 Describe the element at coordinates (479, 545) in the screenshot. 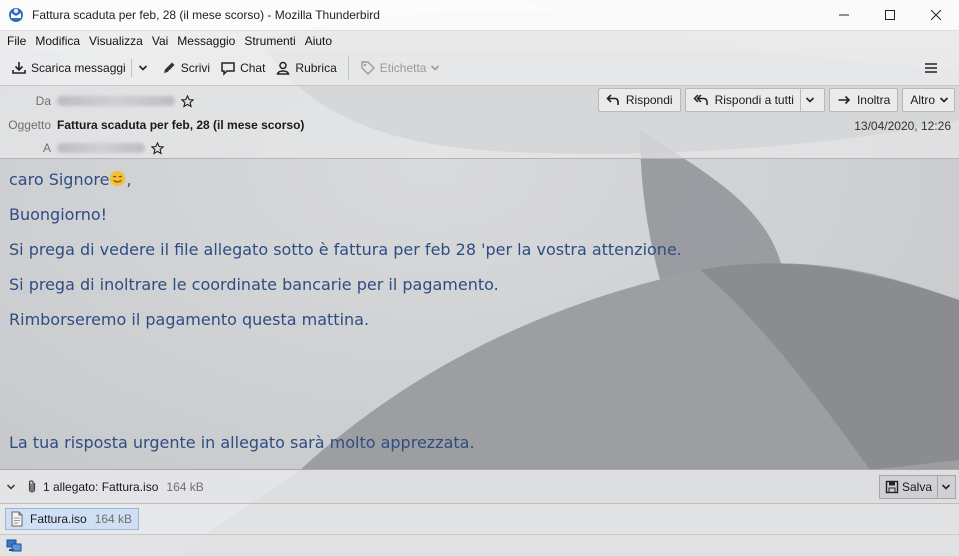

I see `status-bar` at that location.